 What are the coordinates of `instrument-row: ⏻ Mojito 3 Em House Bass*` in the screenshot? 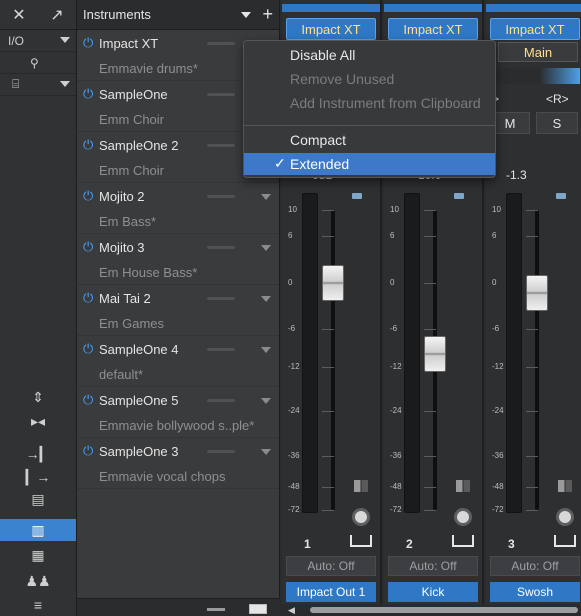 It's located at (178, 259).